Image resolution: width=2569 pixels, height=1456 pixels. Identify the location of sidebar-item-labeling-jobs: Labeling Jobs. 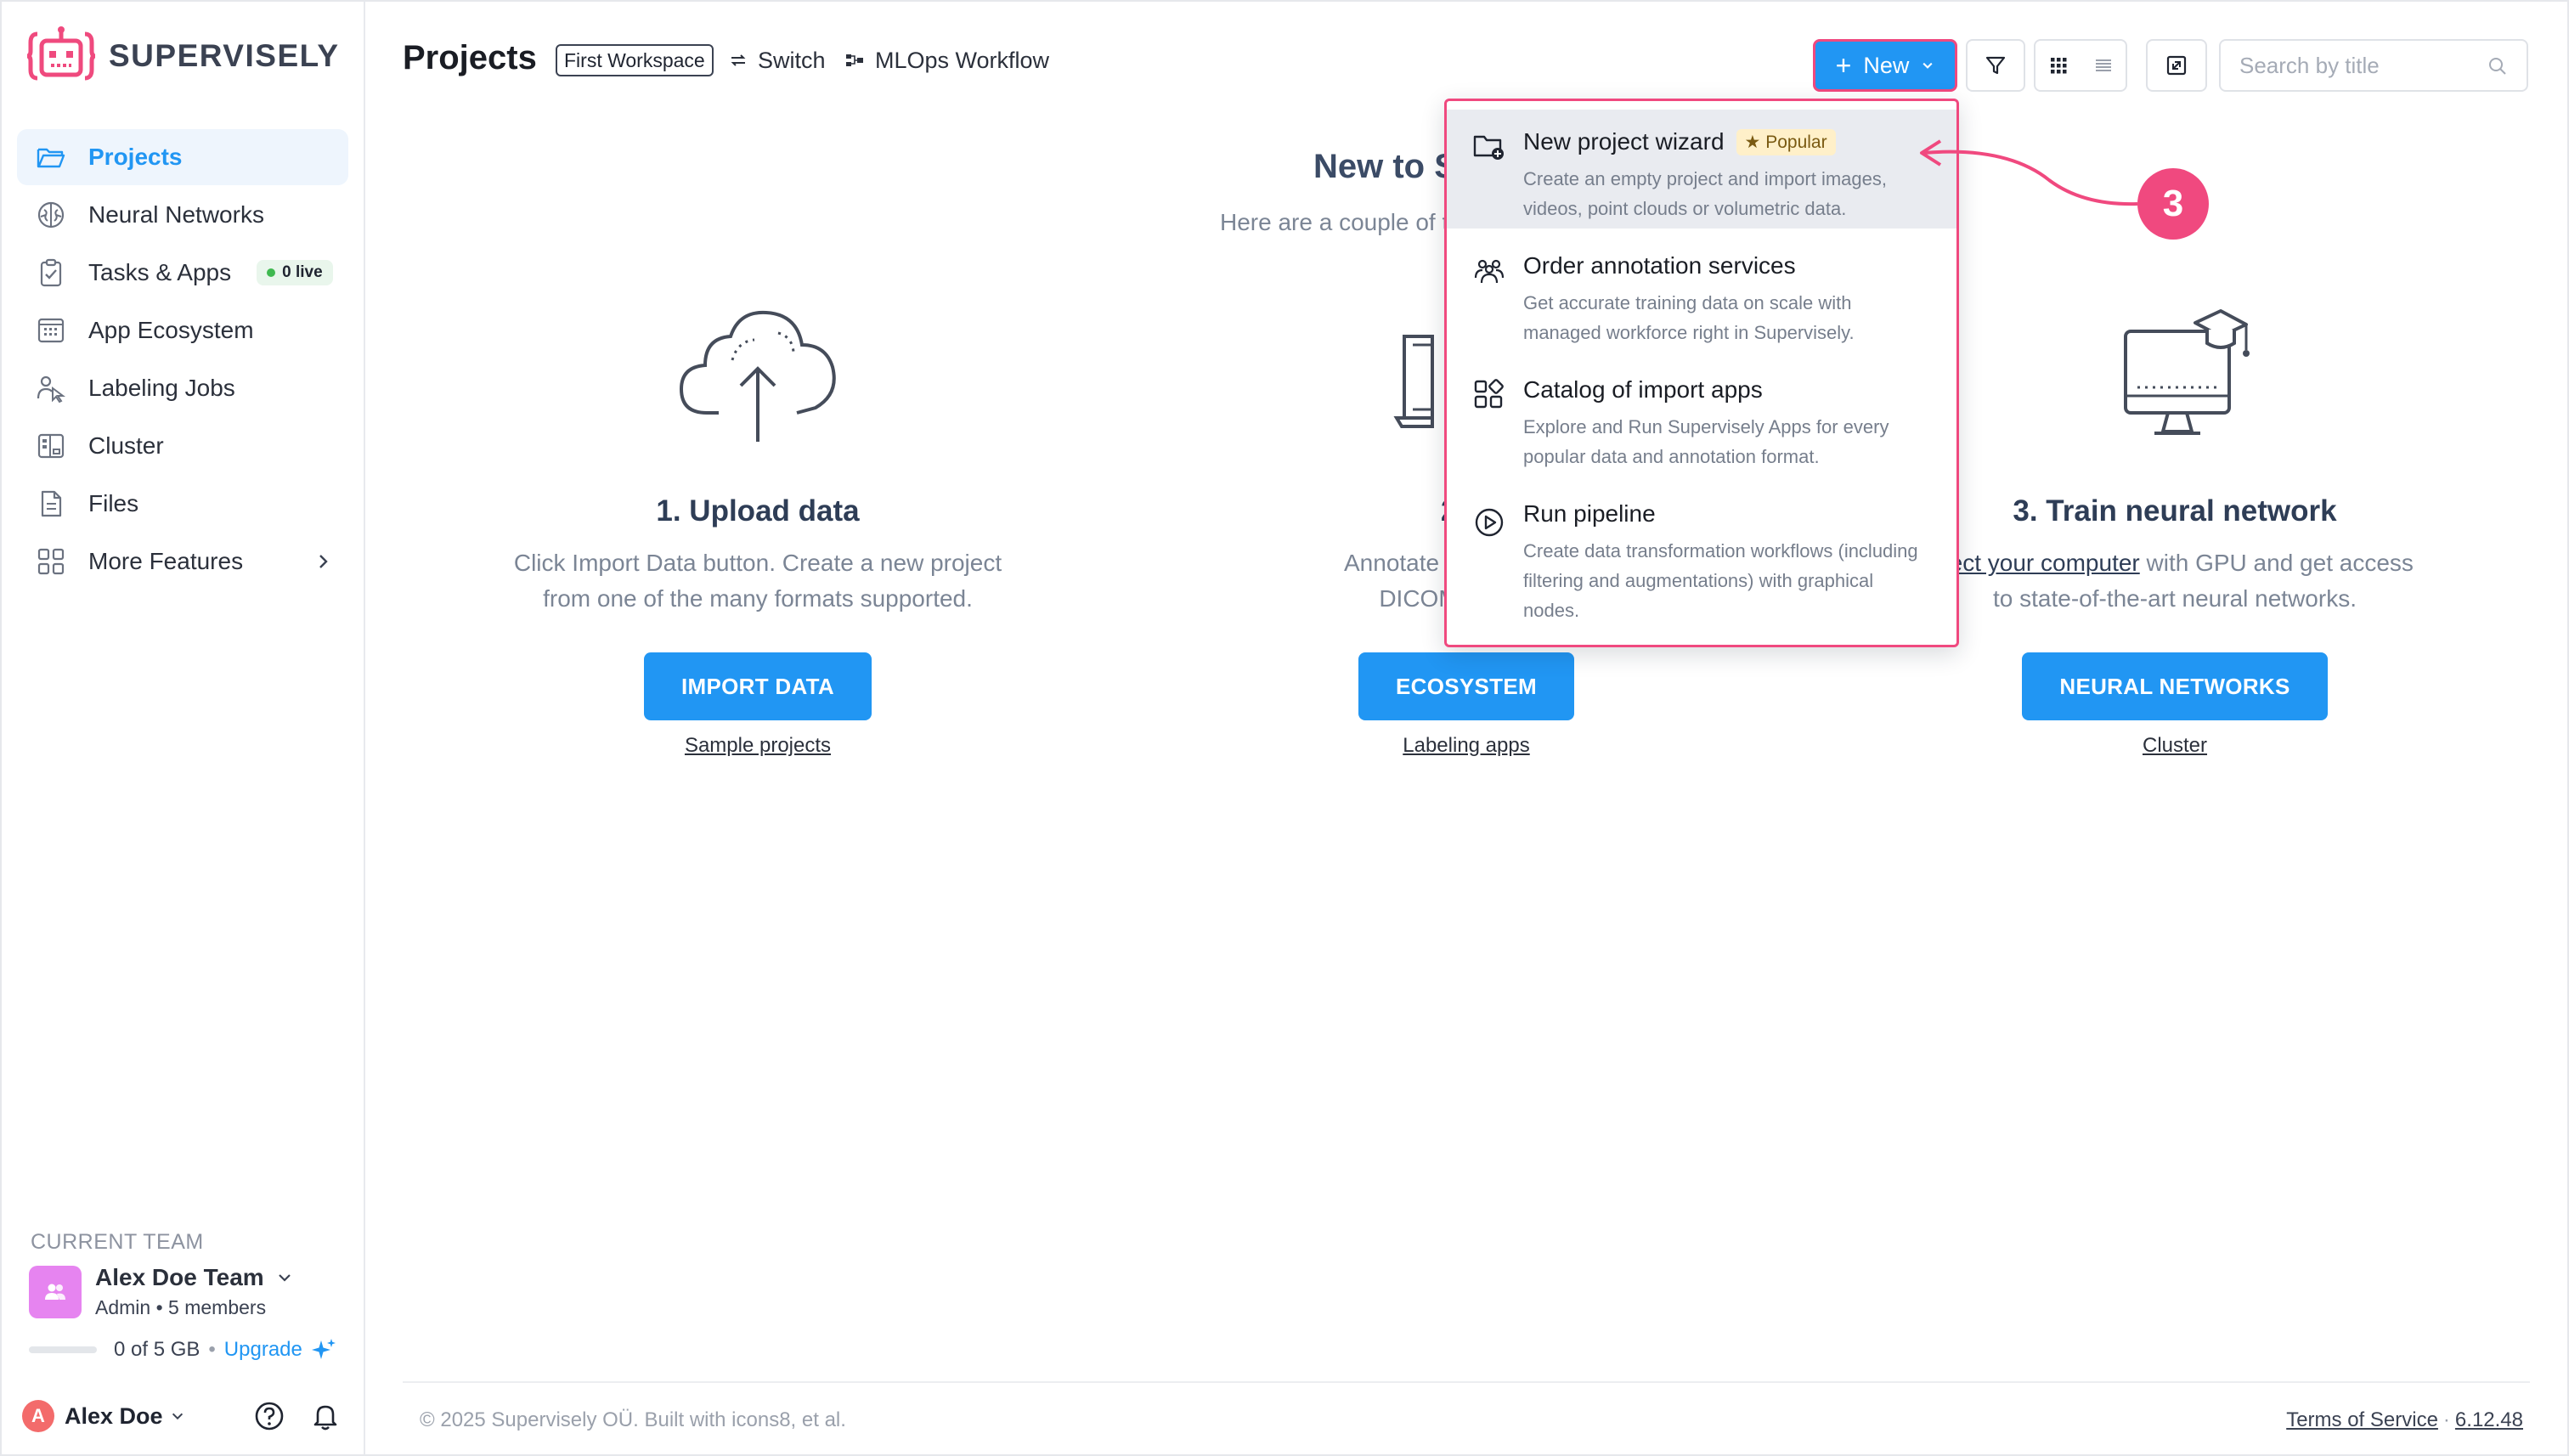
(182, 388).